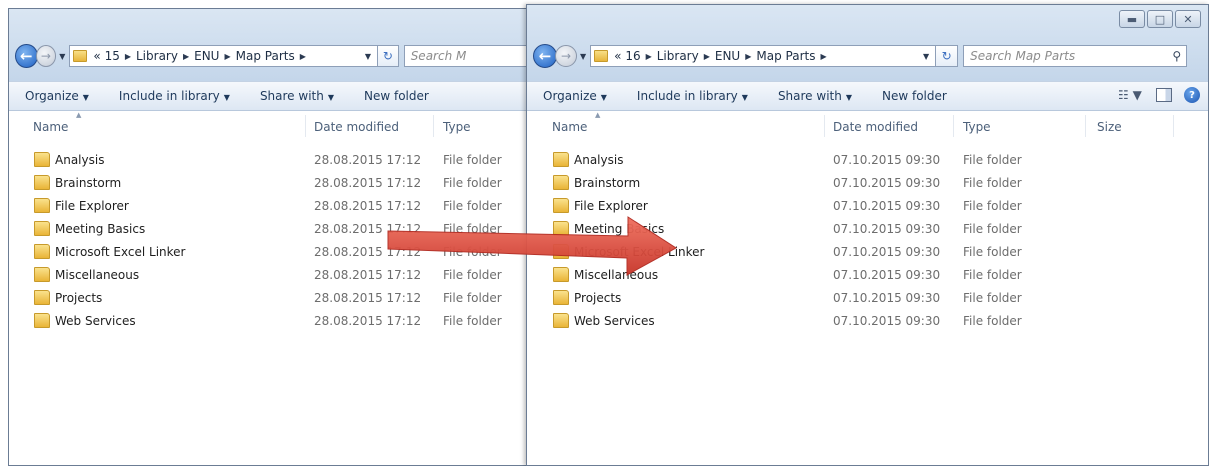 The image size is (1209, 466). Describe the element at coordinates (272, 275) in the screenshot. I see `folder-row: Miscellaneous 28.08.2015 17:12 File folder` at that location.